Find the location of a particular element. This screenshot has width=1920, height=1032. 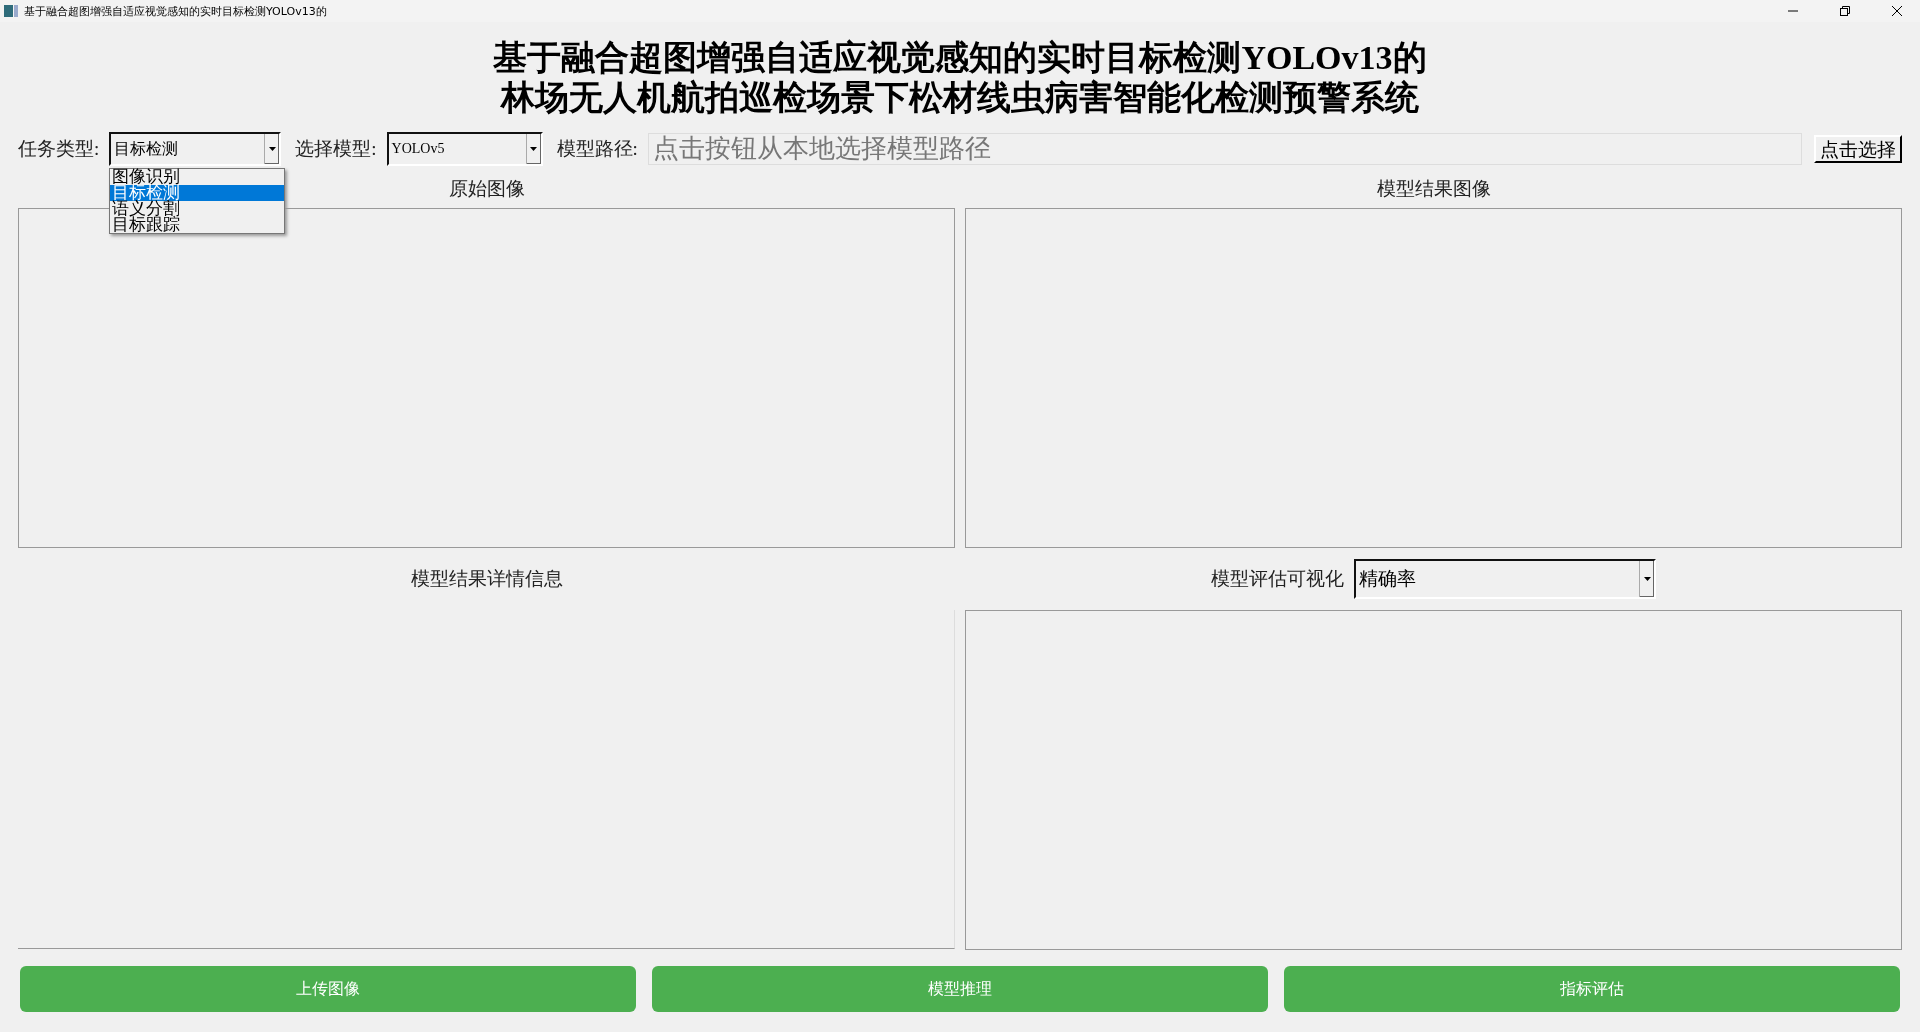

panel-caption: 原始图像 is located at coordinates (486, 189).